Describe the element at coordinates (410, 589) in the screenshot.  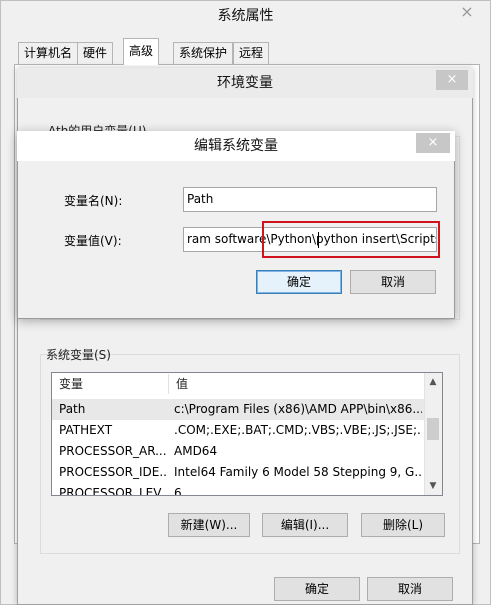
I see `environment-cancel-button: 取消` at that location.